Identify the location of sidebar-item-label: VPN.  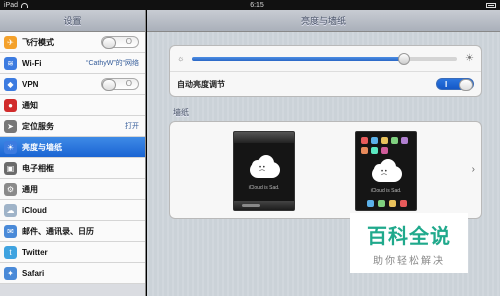
(30, 84).